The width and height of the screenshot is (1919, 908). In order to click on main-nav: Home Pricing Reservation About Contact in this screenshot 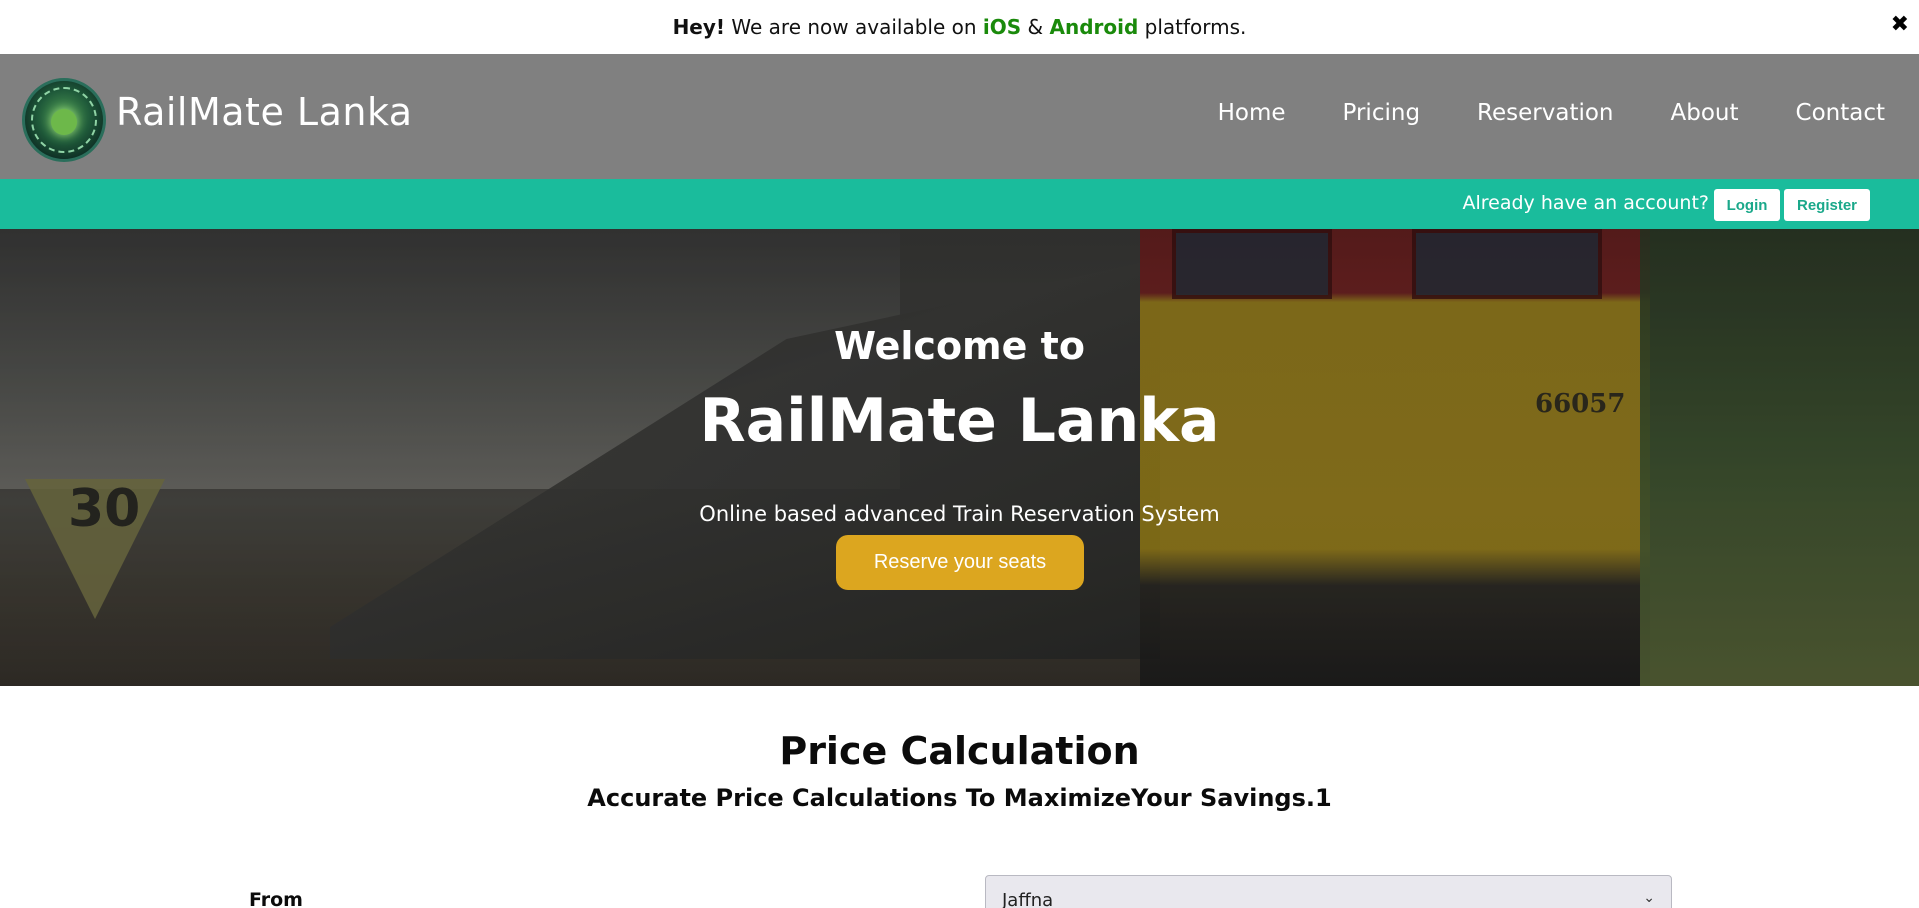, I will do `click(1523, 113)`.